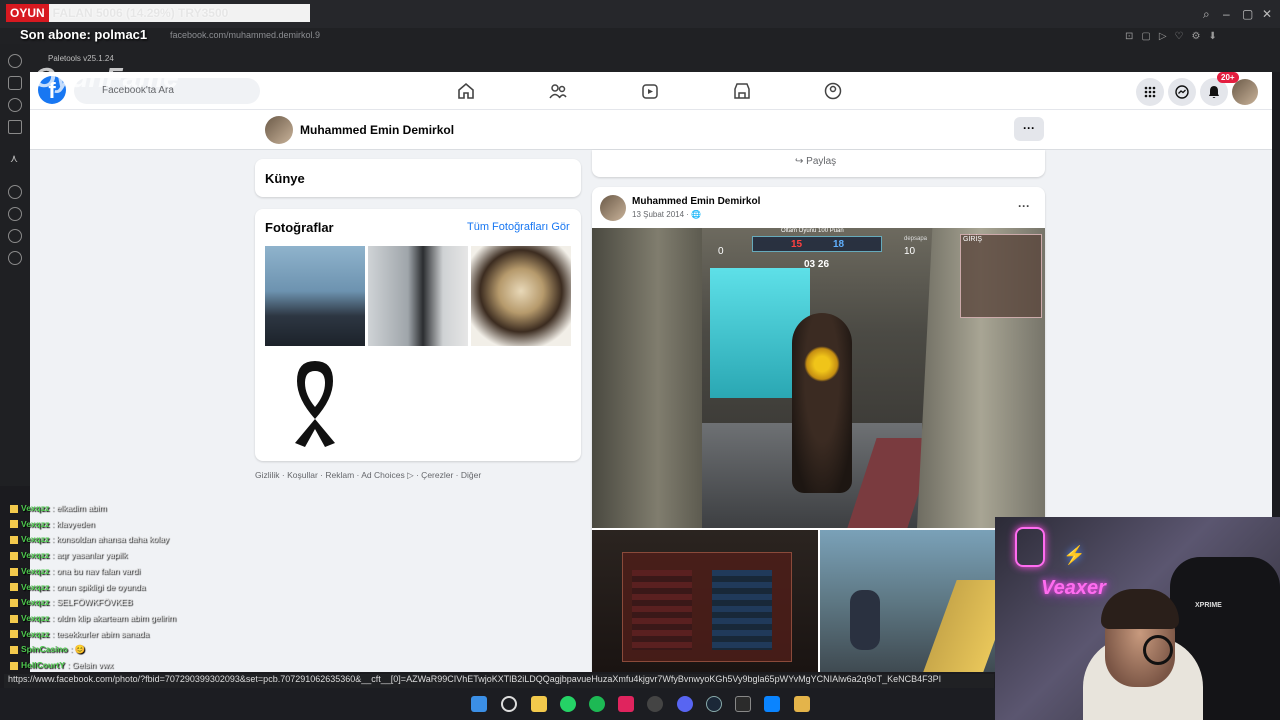 The height and width of the screenshot is (720, 1280). I want to click on chat-text: aqr yasanlar yapilk, so click(92, 555).